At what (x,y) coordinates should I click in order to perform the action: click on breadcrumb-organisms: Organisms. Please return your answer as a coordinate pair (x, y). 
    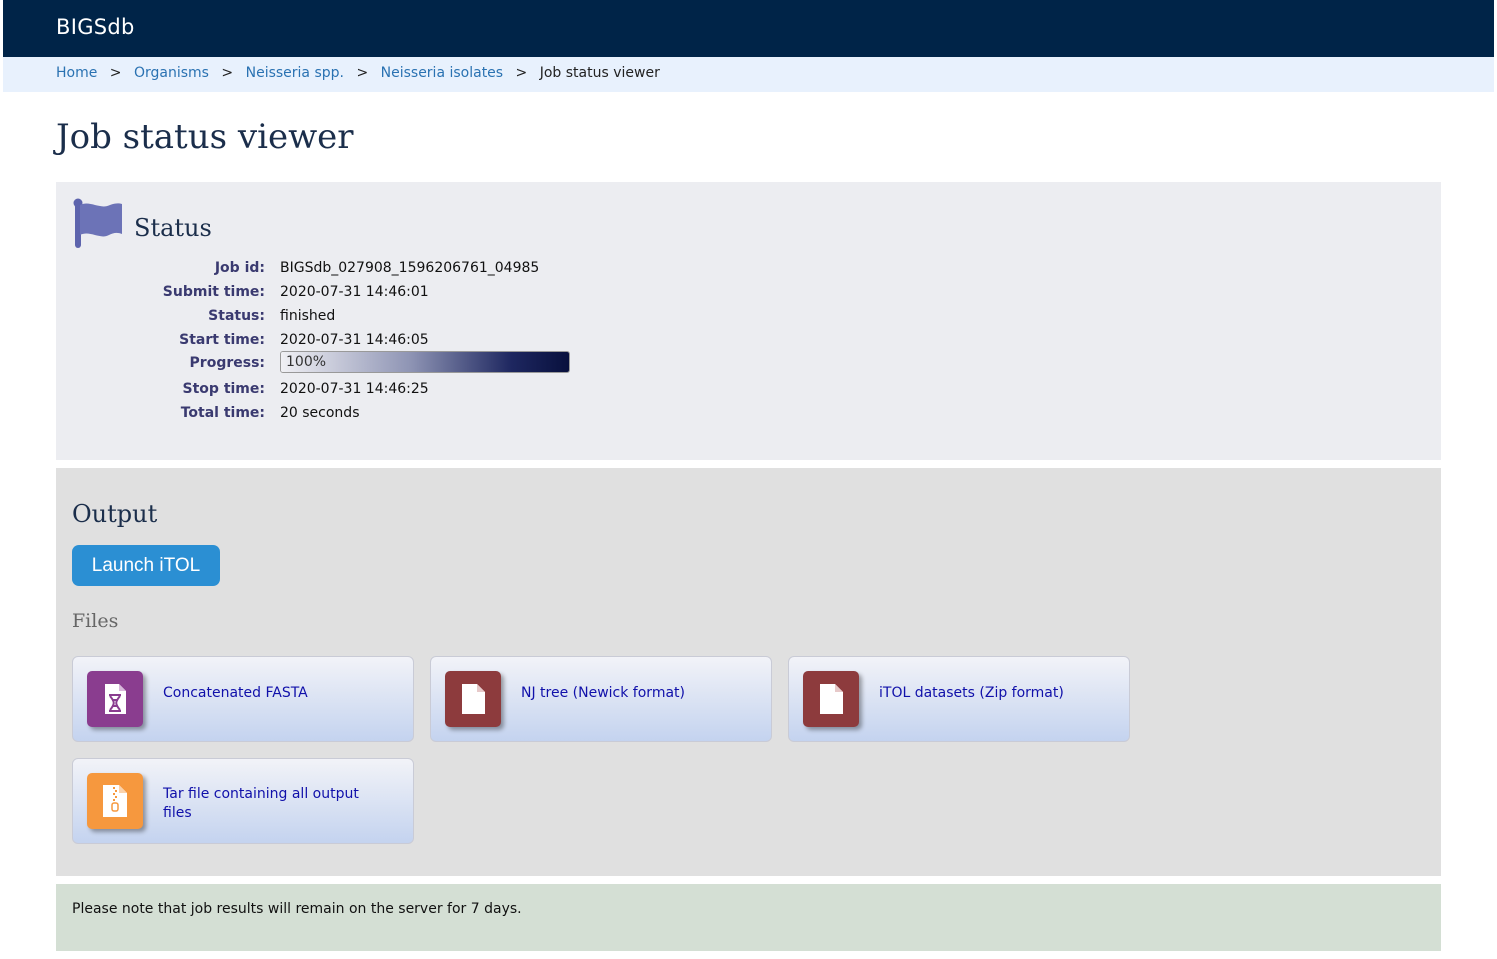
    Looking at the image, I should click on (171, 73).